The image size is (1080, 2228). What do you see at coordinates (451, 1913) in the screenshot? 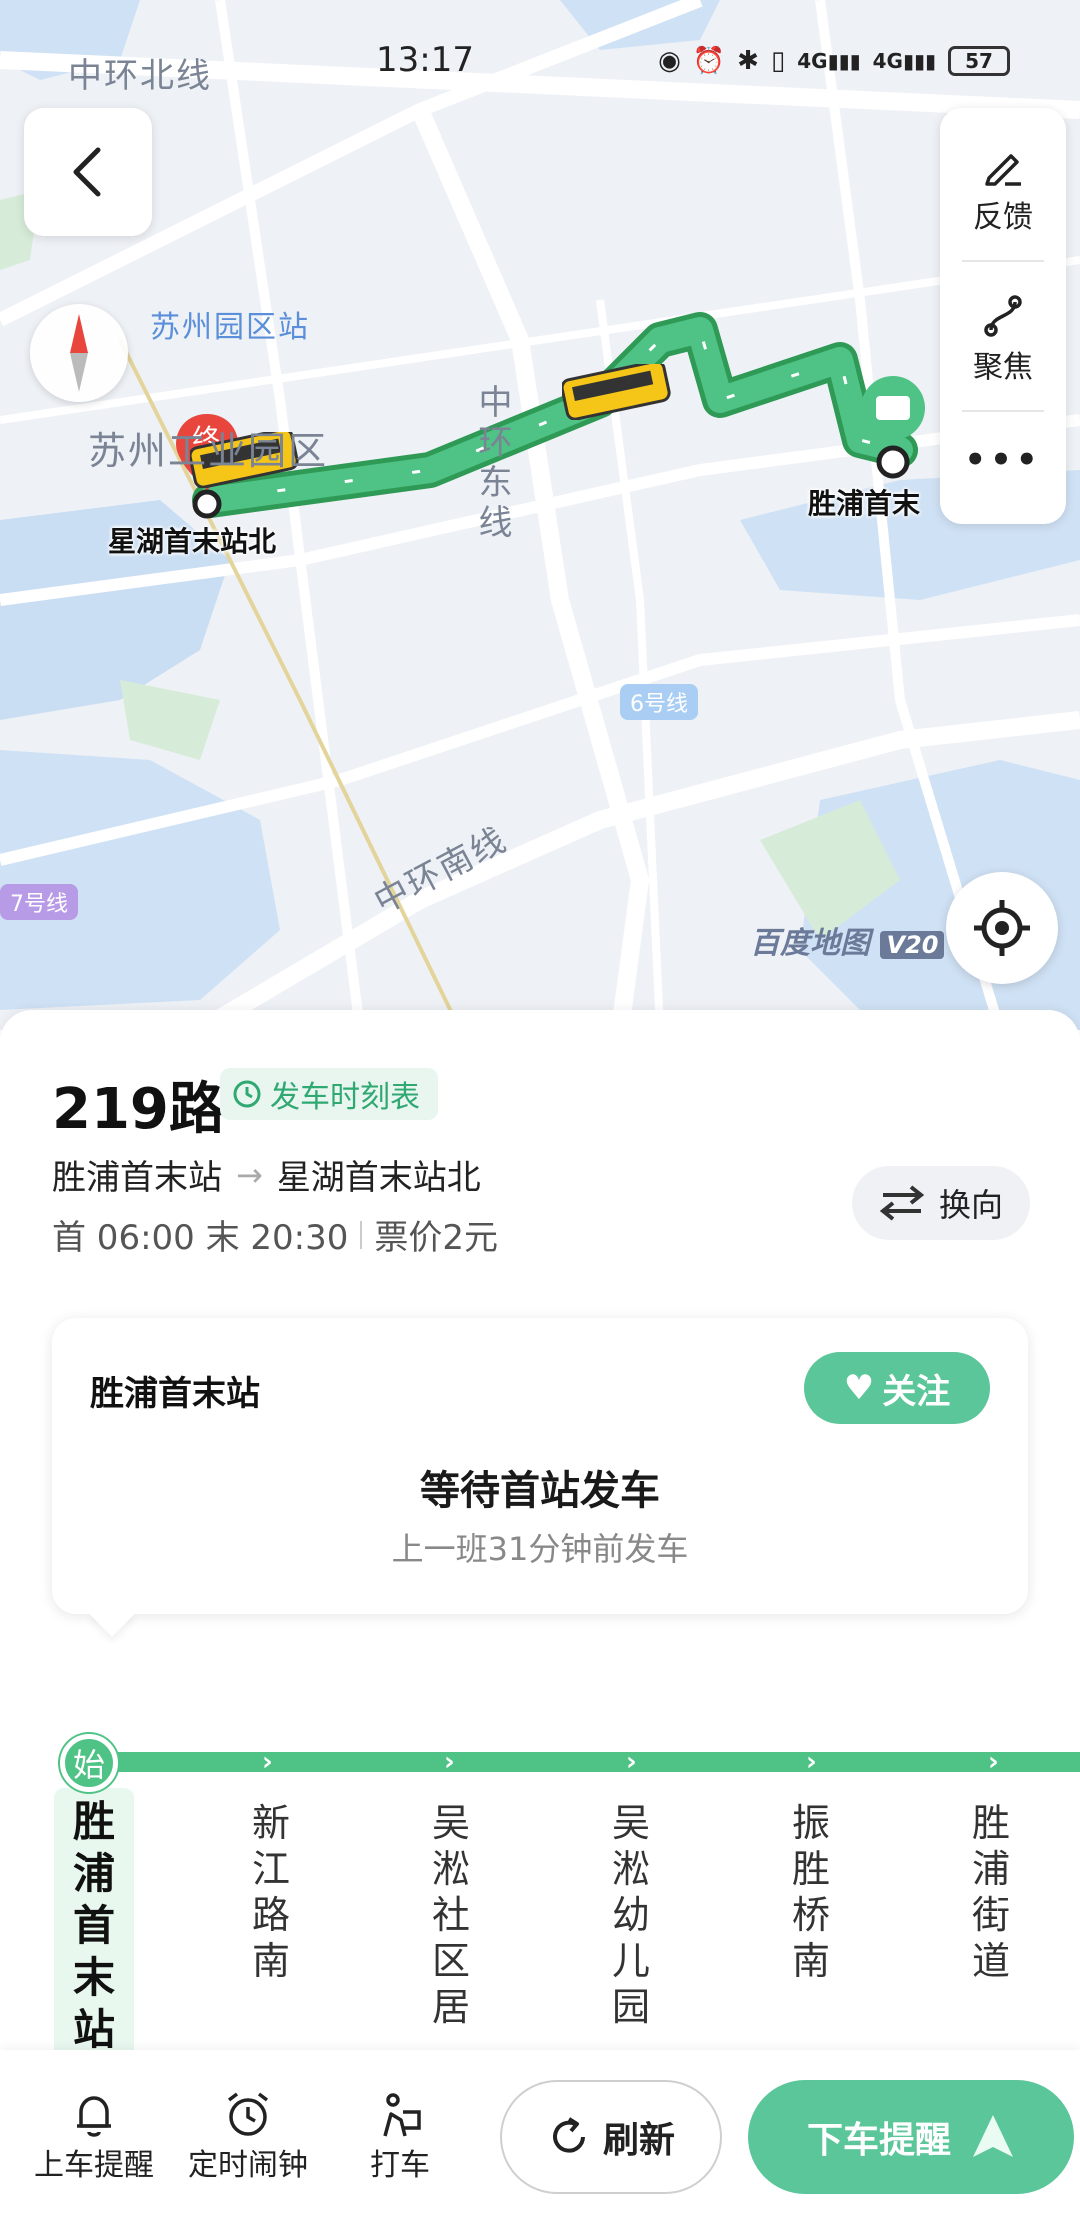
I see `timeline-stop: 吴淞社区居委` at bounding box center [451, 1913].